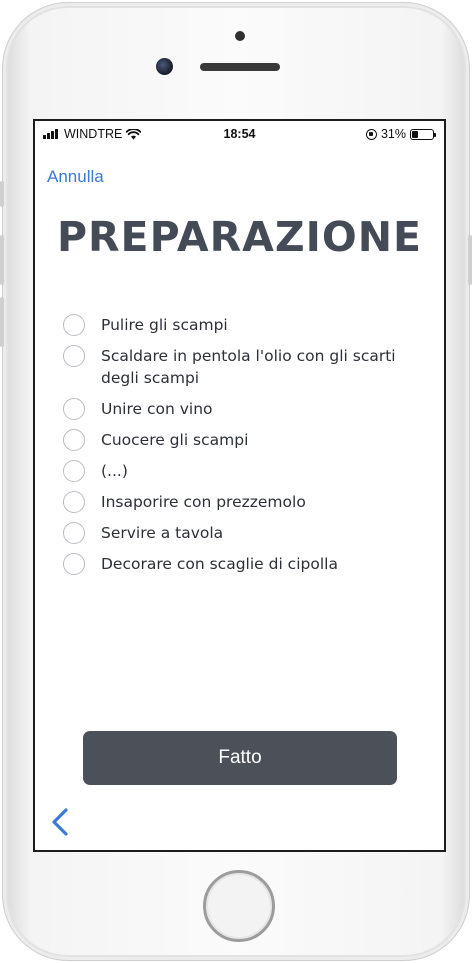 This screenshot has height=963, width=472. I want to click on home-button, so click(239, 906).